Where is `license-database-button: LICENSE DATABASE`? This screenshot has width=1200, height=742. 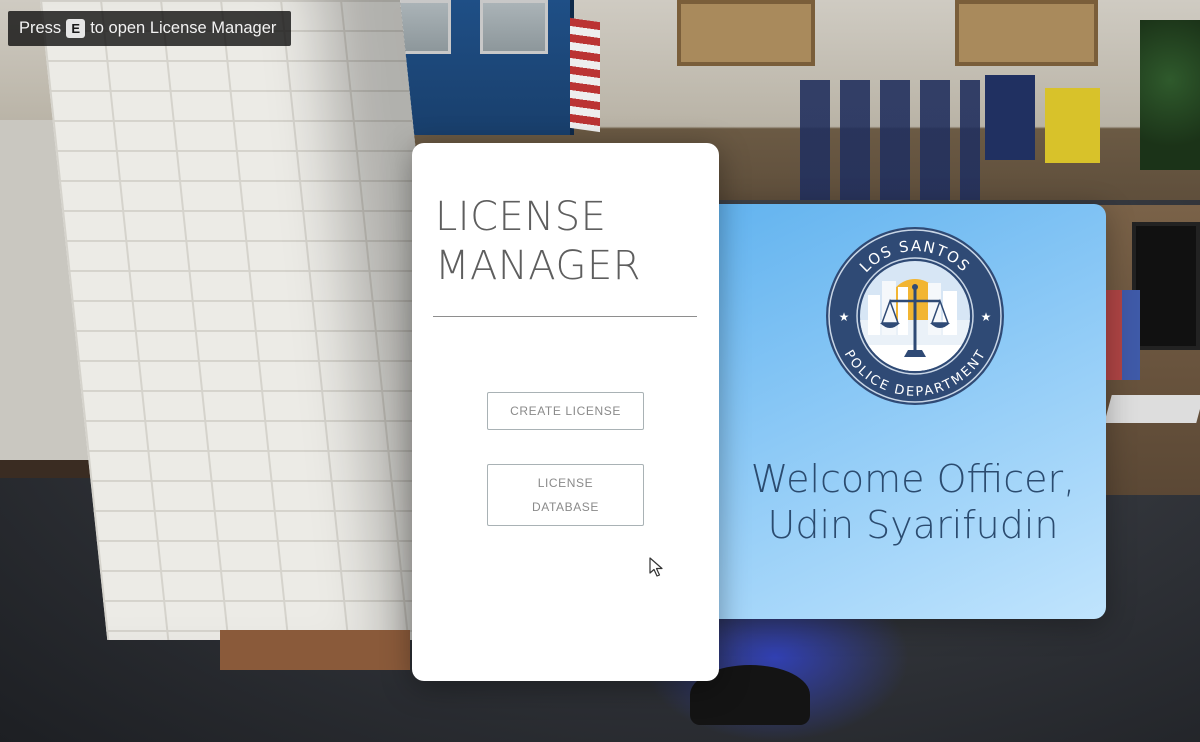 license-database-button: LICENSE DATABASE is located at coordinates (565, 495).